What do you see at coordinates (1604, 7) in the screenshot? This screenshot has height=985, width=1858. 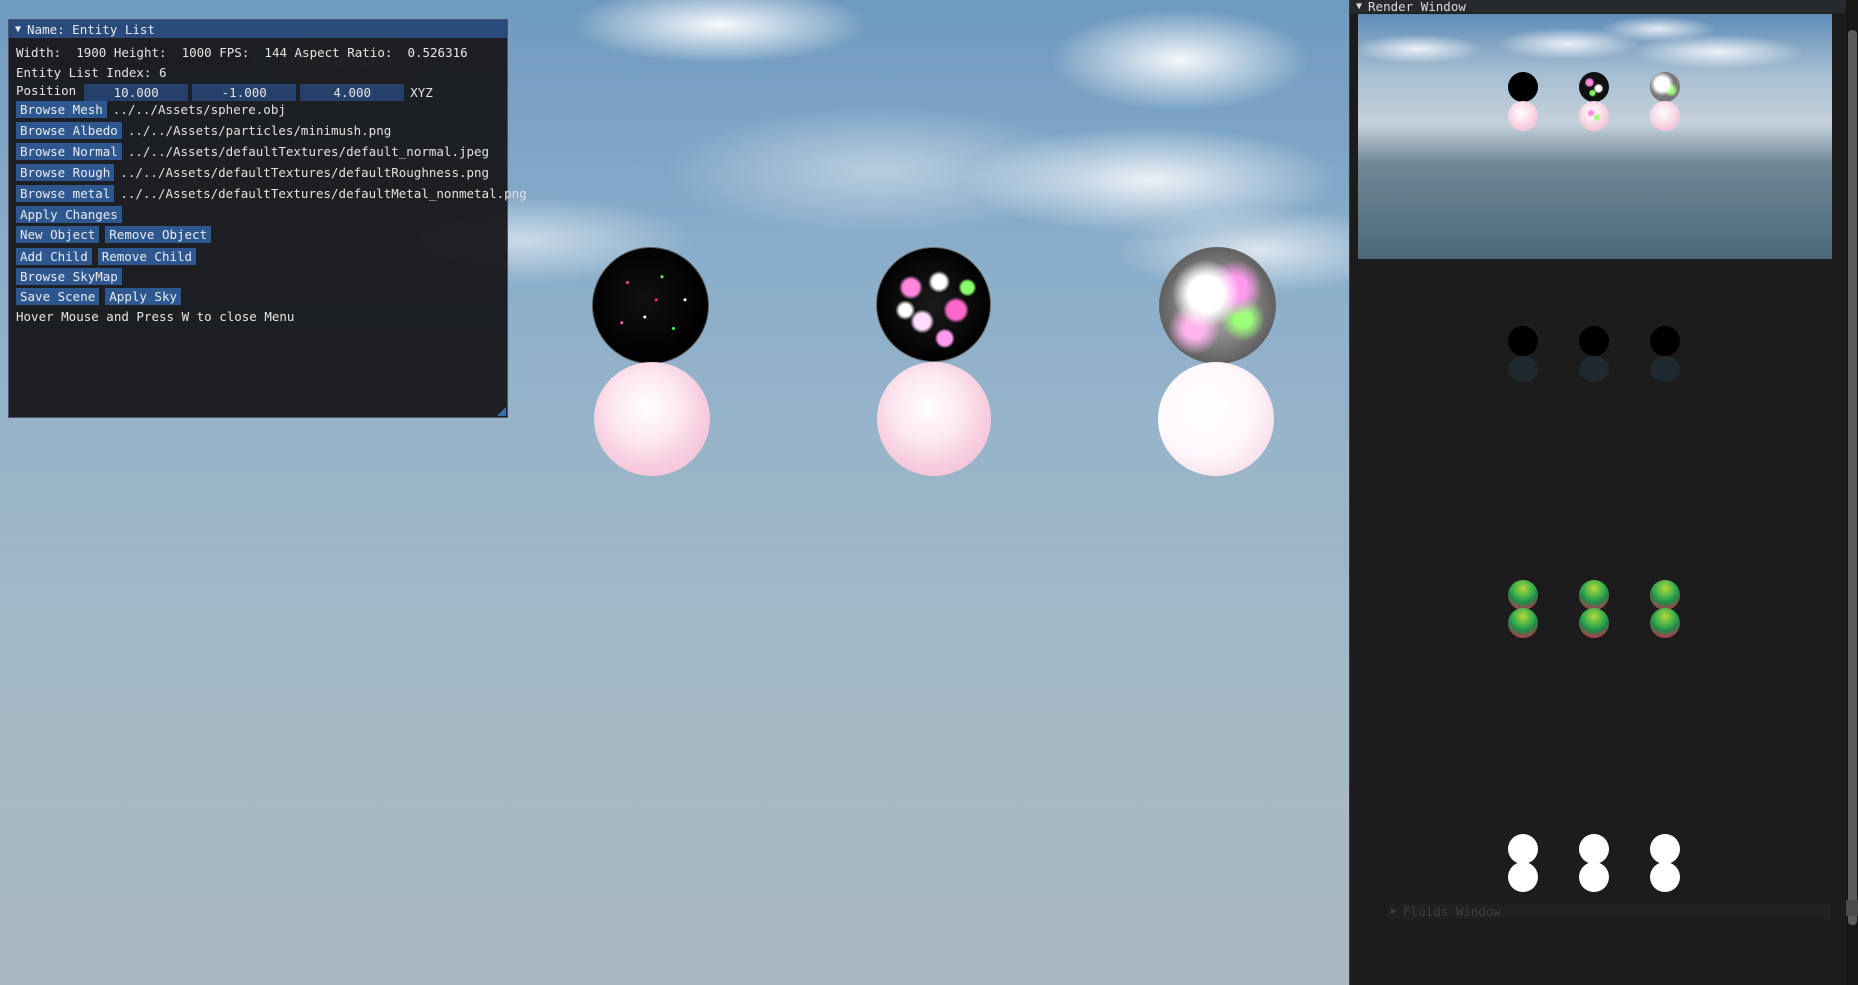 I see `render-window-titlebar: ▼ Render Window` at bounding box center [1604, 7].